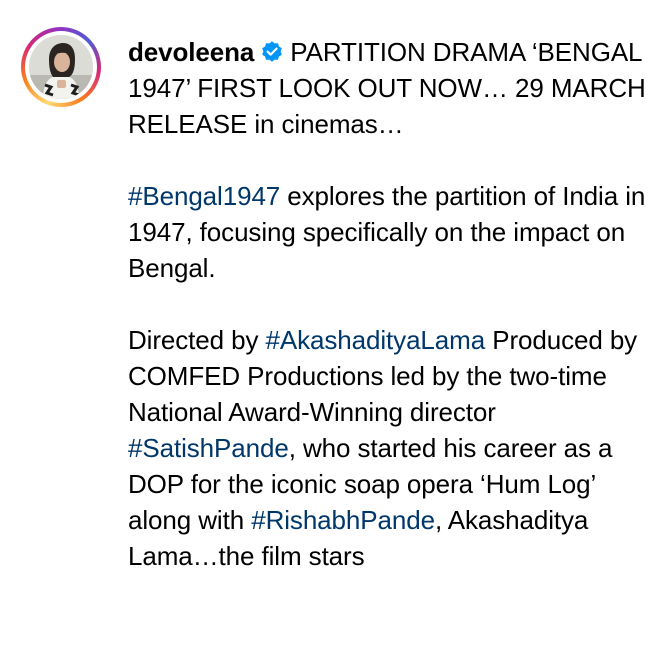 The width and height of the screenshot is (662, 654). I want to click on hashtag-rishabhpande: #RishabhPande, so click(343, 520).